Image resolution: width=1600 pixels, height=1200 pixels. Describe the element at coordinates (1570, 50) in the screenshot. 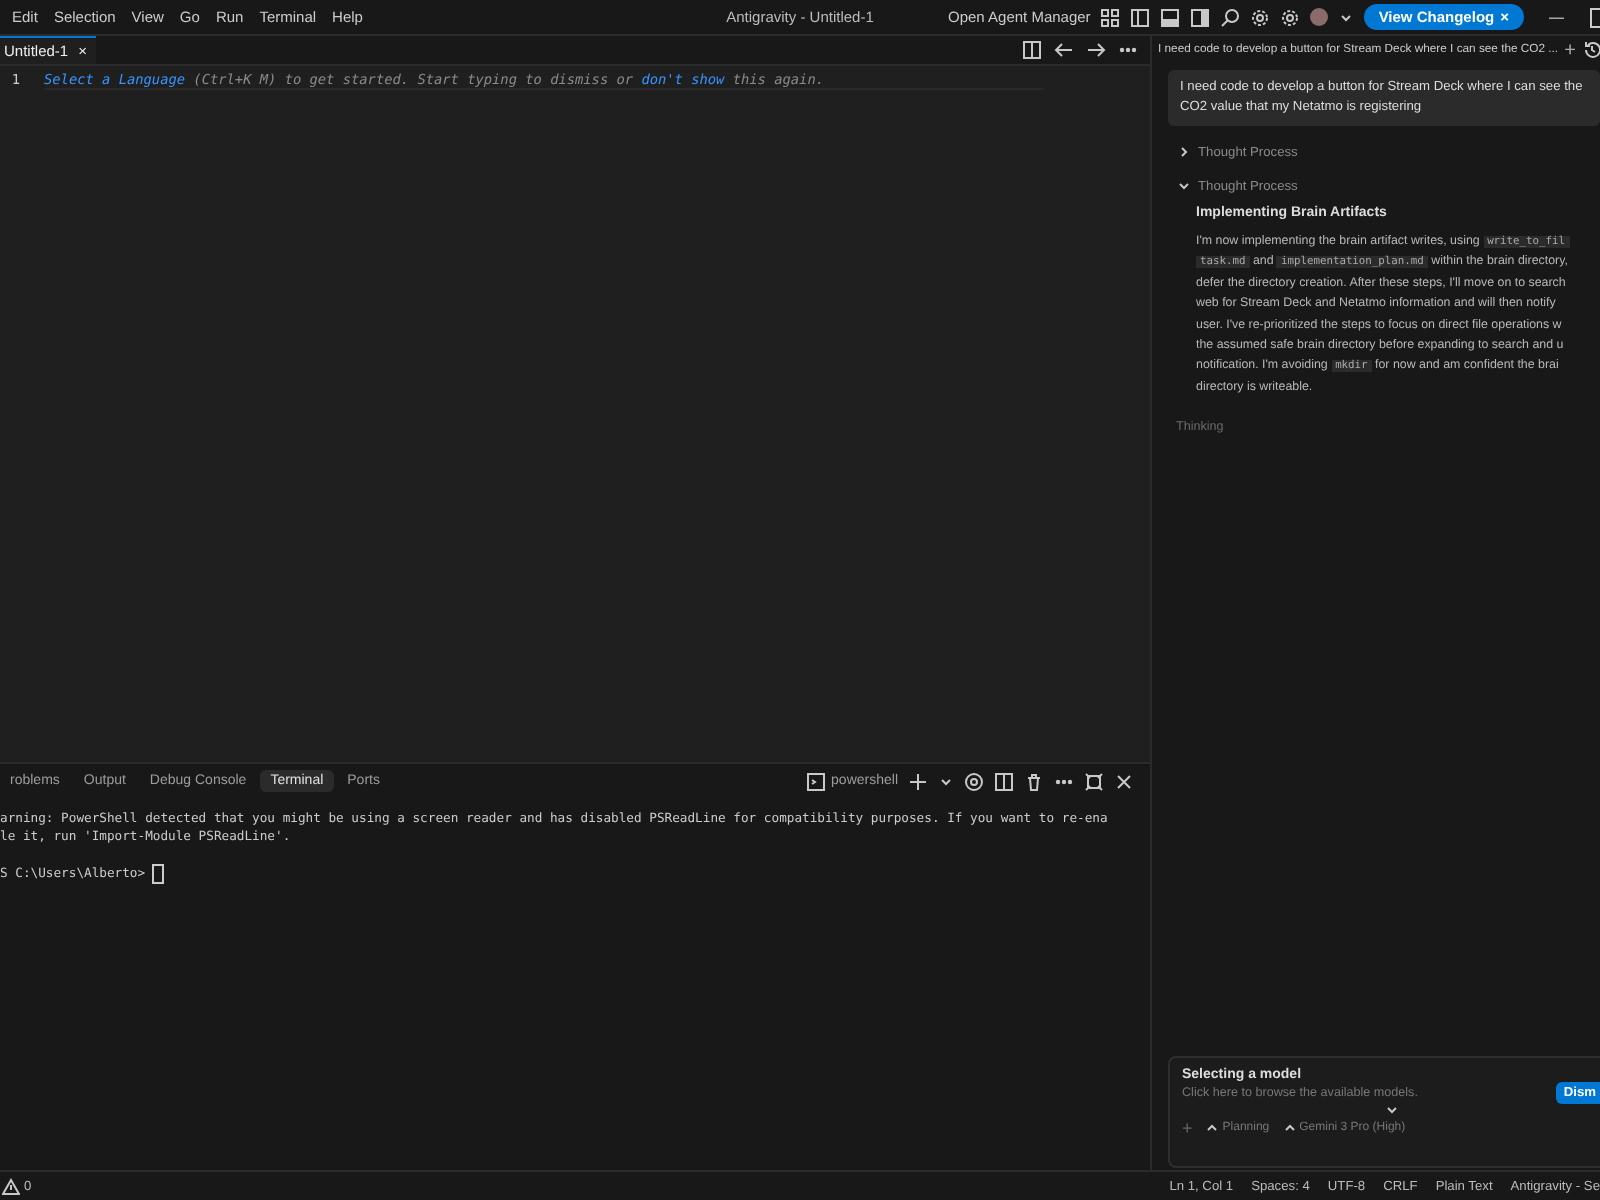

I see `new-chat-button: +` at that location.